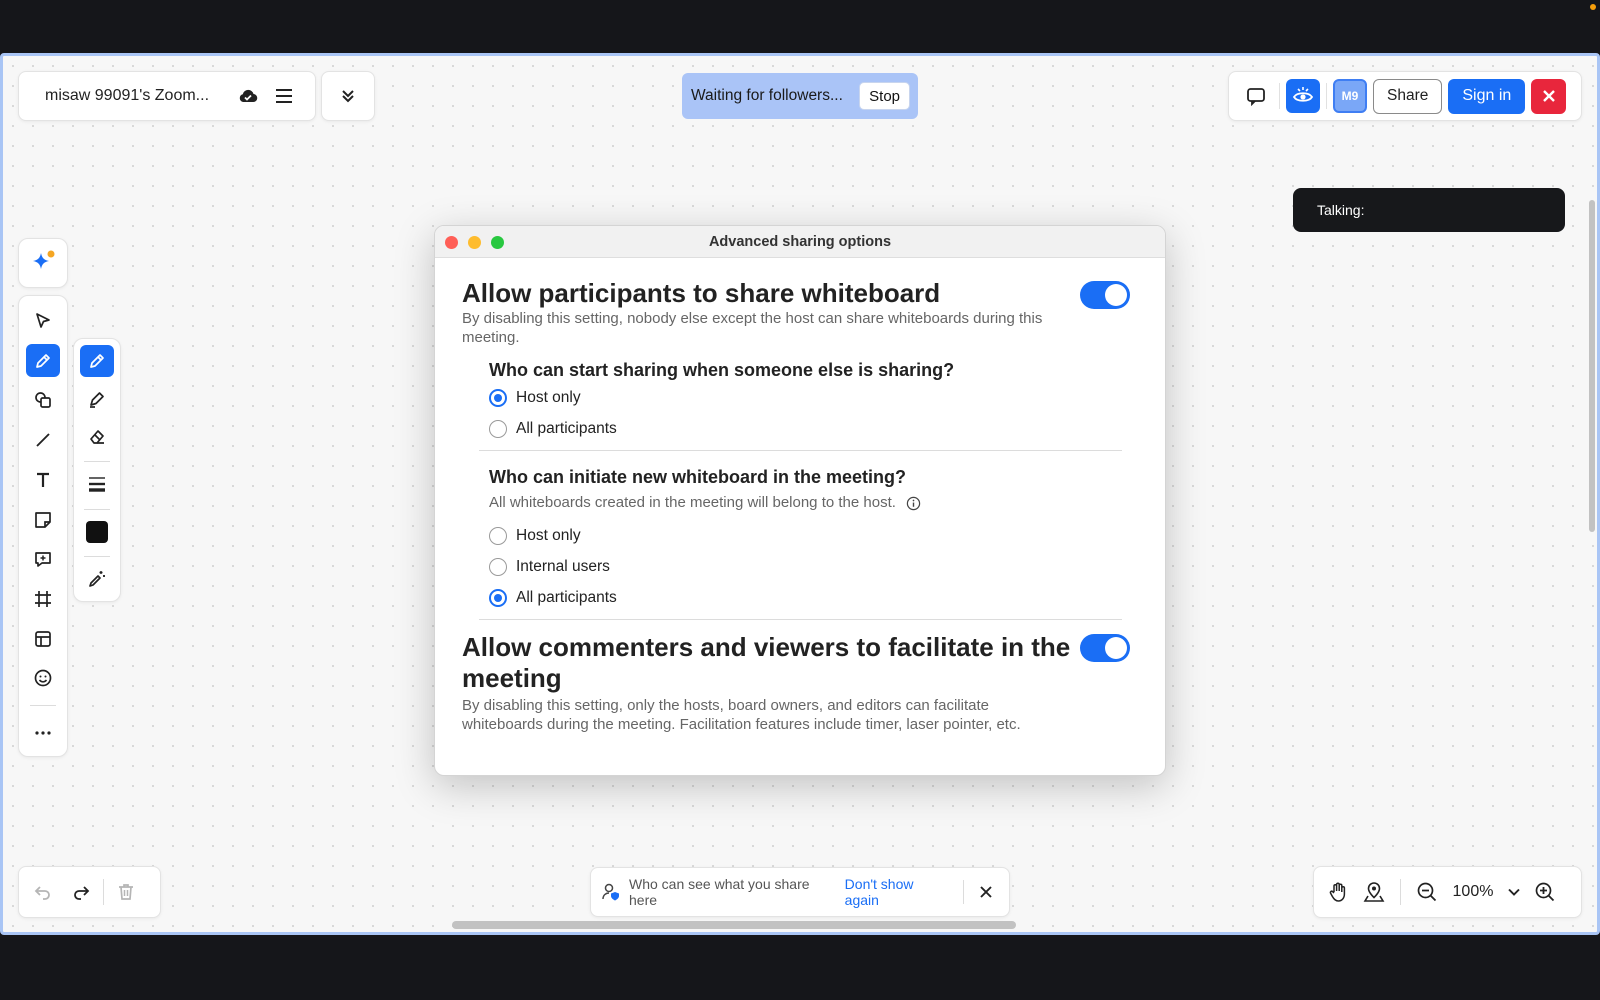 This screenshot has height=1000, width=1600. I want to click on talking-indicator: Talking:, so click(1429, 210).